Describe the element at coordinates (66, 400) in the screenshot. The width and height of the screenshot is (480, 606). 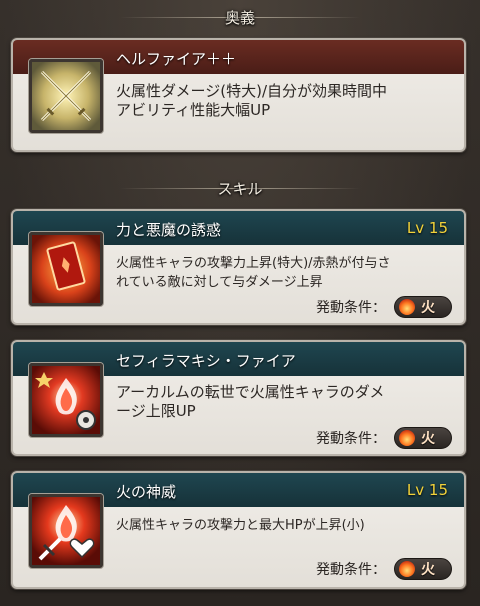
I see `fire-gear-icon` at that location.